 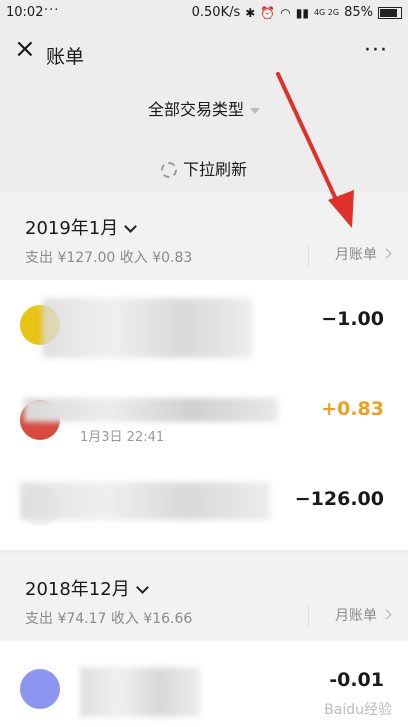 I want to click on signal-icon: ▮▮, so click(x=302, y=12).